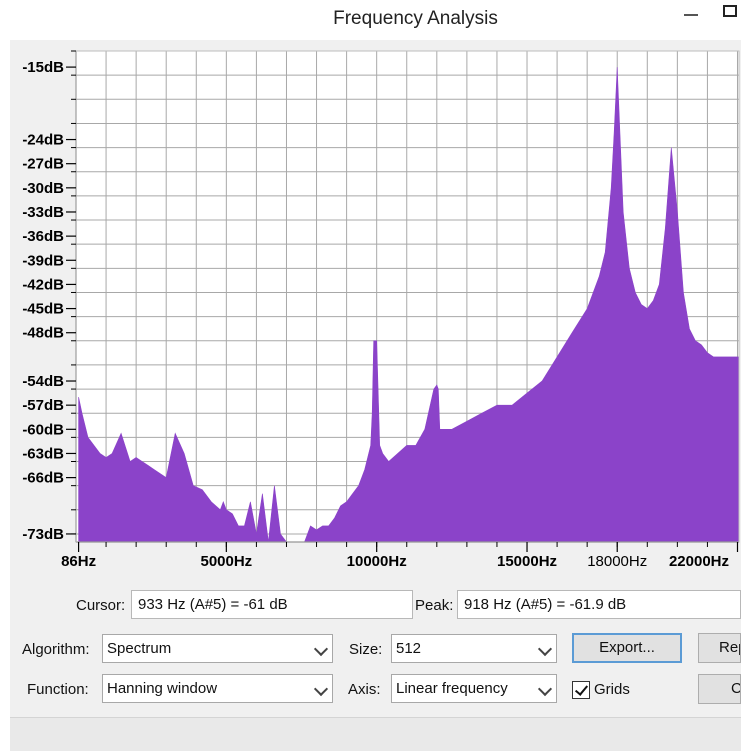 This screenshot has width=741, height=751. I want to click on function-select: Hanning window, so click(217, 688).